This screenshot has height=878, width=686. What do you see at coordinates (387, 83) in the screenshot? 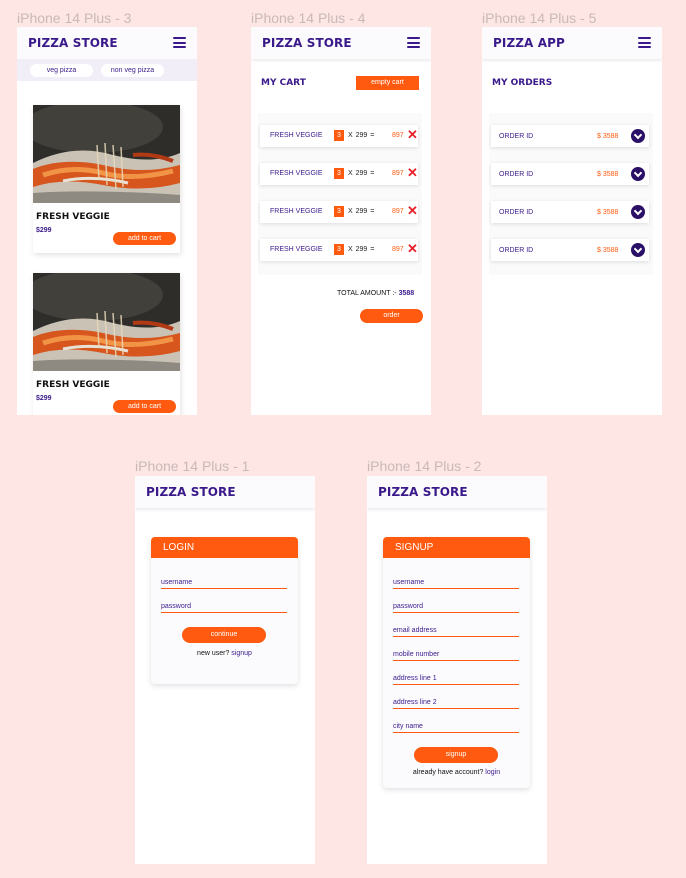
I see `empty-cart-button: empty cart` at bounding box center [387, 83].